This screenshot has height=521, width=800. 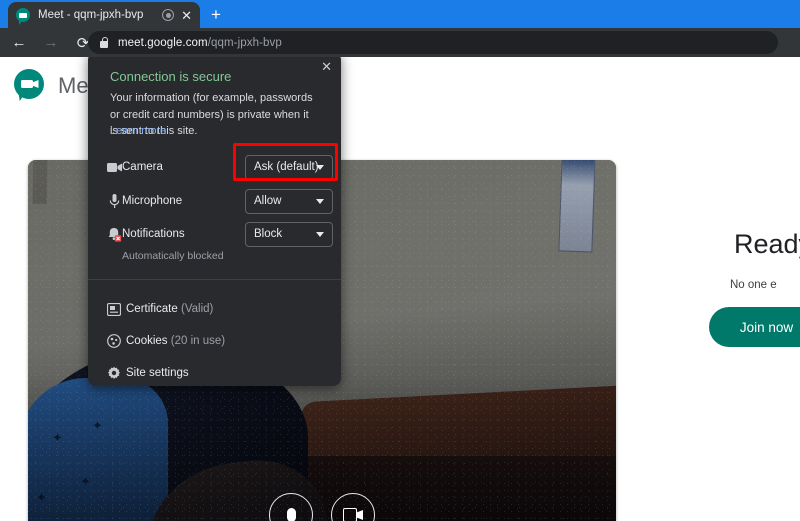 What do you see at coordinates (753, 285) in the screenshot?
I see `ready-subtitle: No one e` at bounding box center [753, 285].